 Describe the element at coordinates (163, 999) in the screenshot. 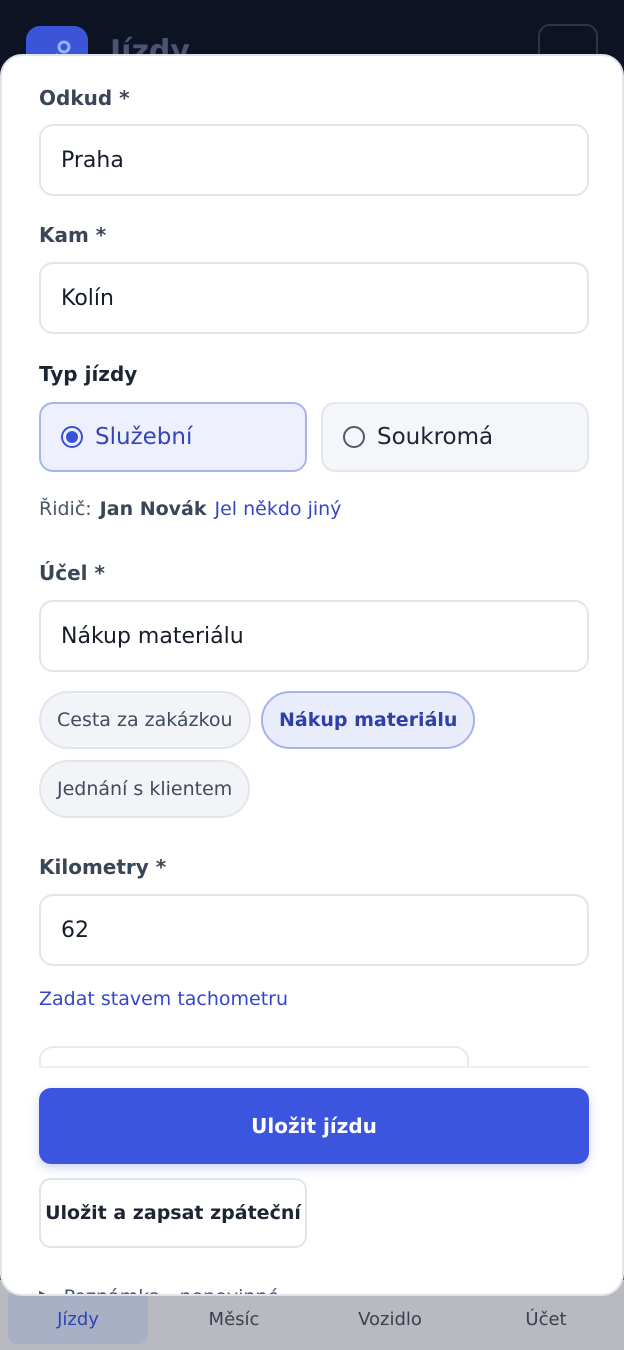

I see `tachometer-link: Zadat stavem tachometru` at that location.